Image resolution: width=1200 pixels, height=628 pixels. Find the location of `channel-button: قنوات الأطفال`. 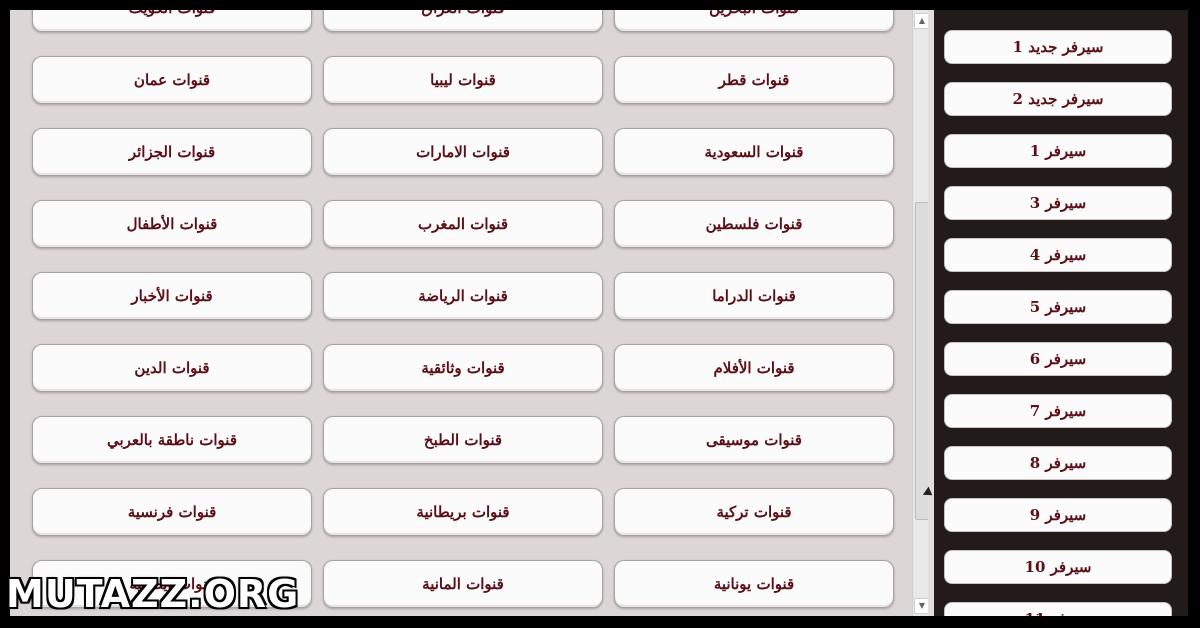

channel-button: قنوات الأطفال is located at coordinates (172, 224).